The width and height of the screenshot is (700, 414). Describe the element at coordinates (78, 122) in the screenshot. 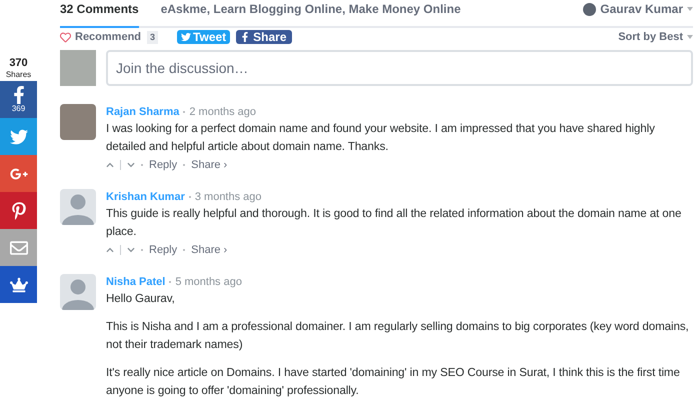

I see `avatar-photo-placeholder` at that location.